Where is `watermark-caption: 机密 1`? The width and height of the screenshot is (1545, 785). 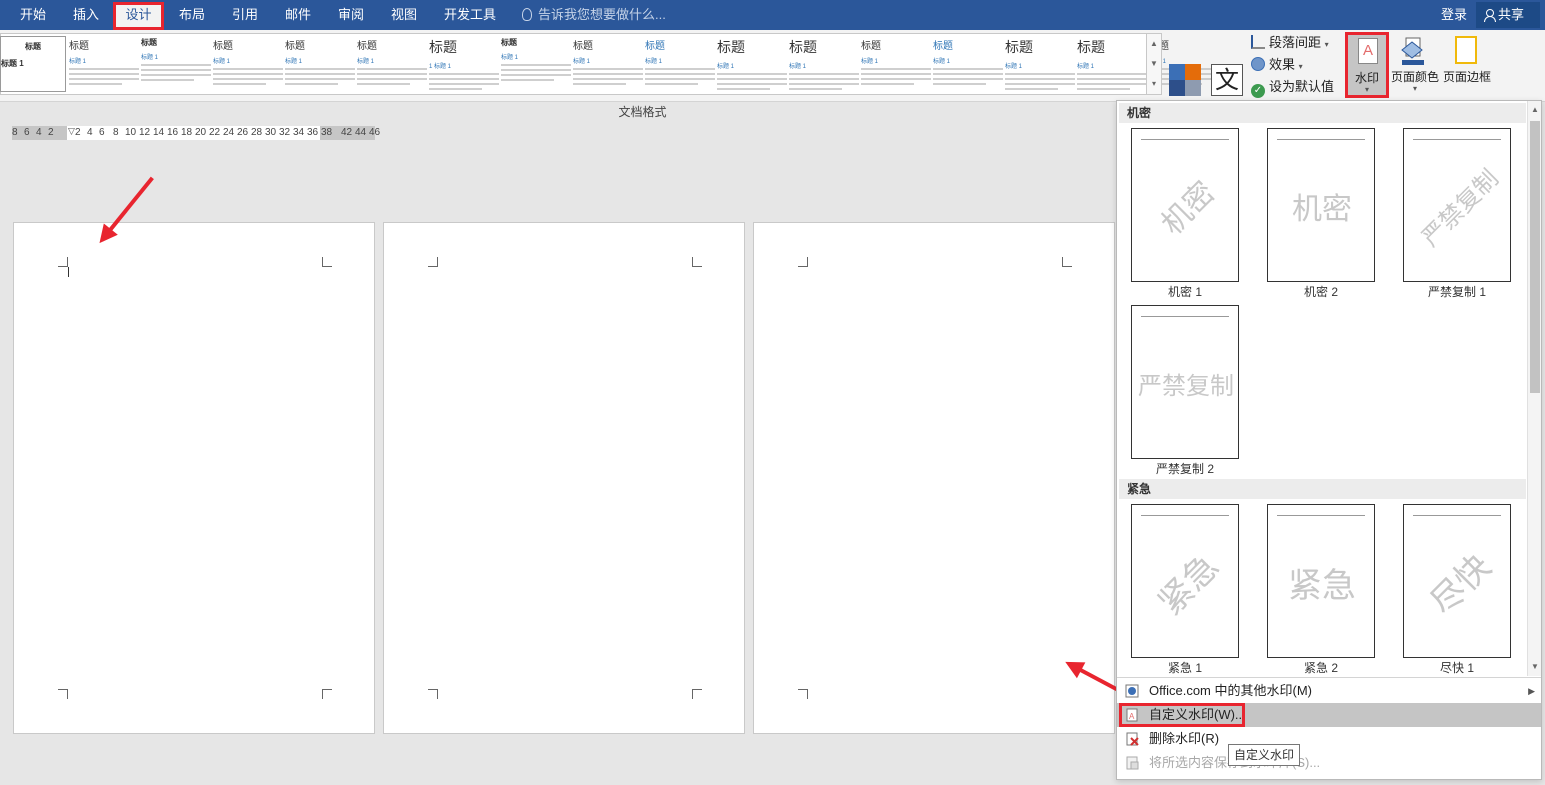 watermark-caption: 机密 1 is located at coordinates (1184, 292).